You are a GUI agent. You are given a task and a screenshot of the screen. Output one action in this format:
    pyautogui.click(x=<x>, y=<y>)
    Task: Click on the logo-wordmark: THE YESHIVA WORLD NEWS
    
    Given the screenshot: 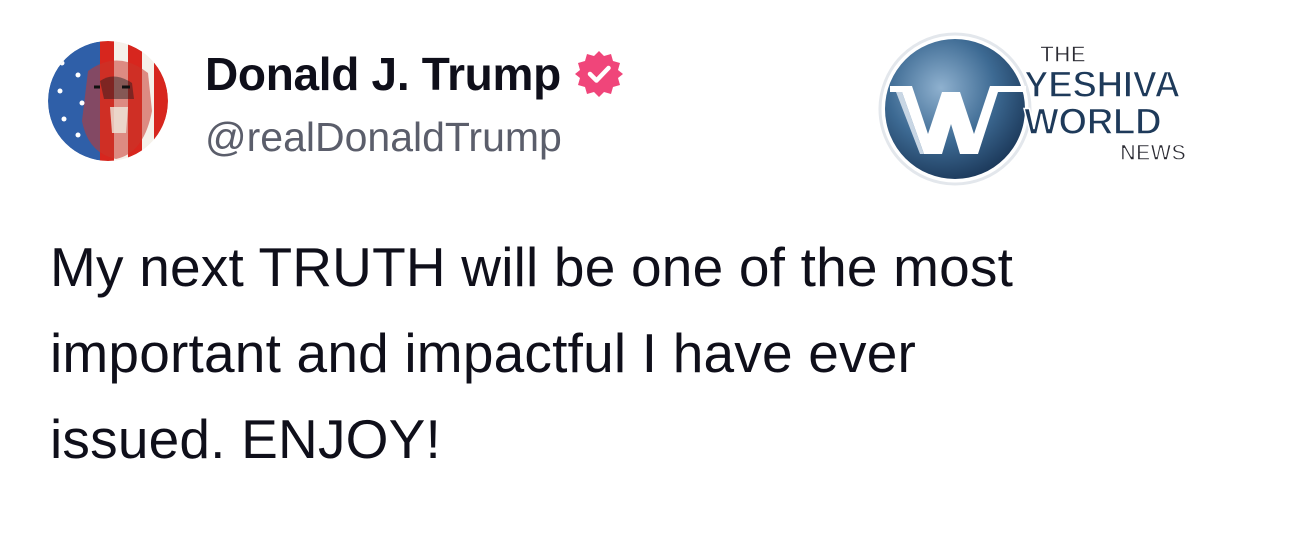 What is the action you would take?
    pyautogui.click(x=1113, y=103)
    